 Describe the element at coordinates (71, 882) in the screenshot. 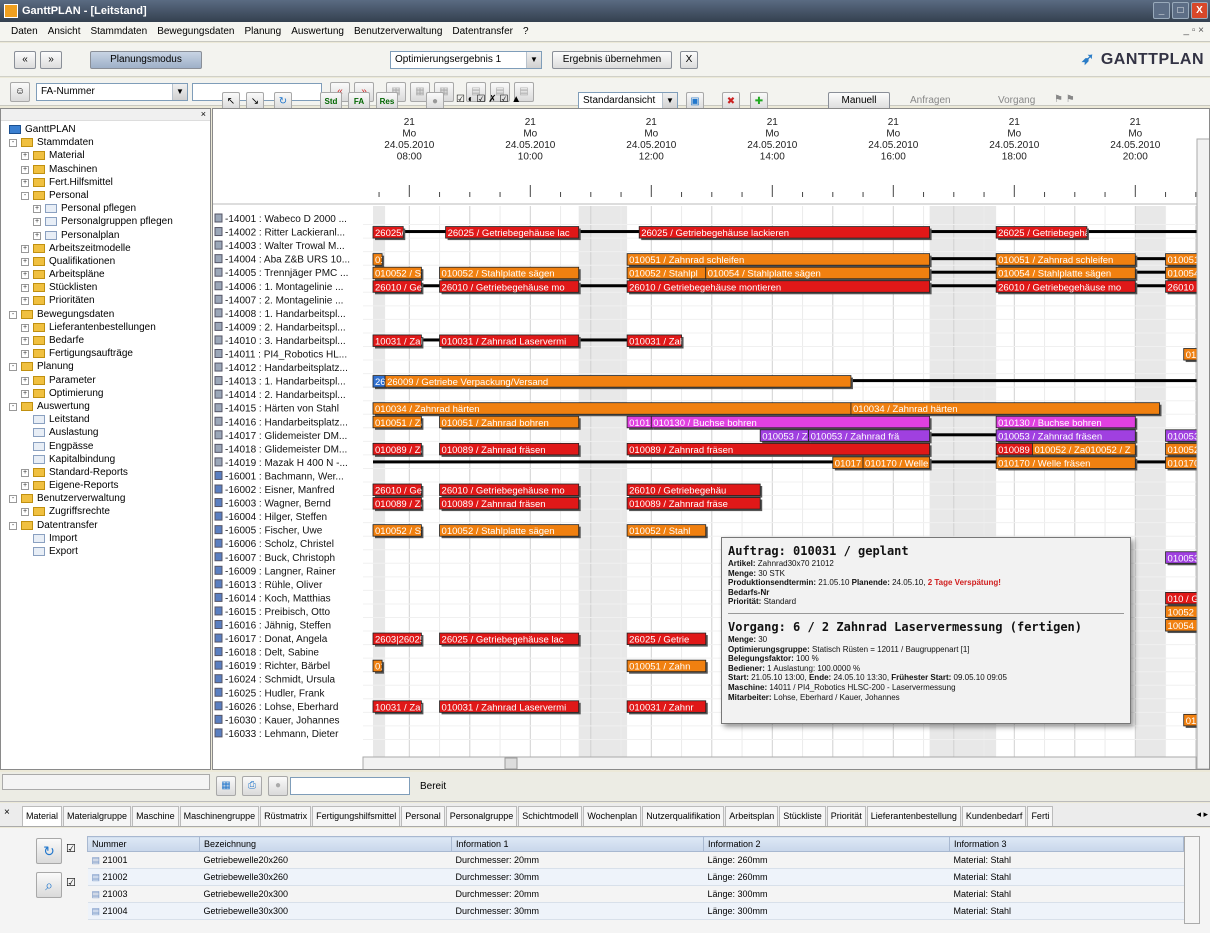

I see `search-checkbox: ☑` at that location.